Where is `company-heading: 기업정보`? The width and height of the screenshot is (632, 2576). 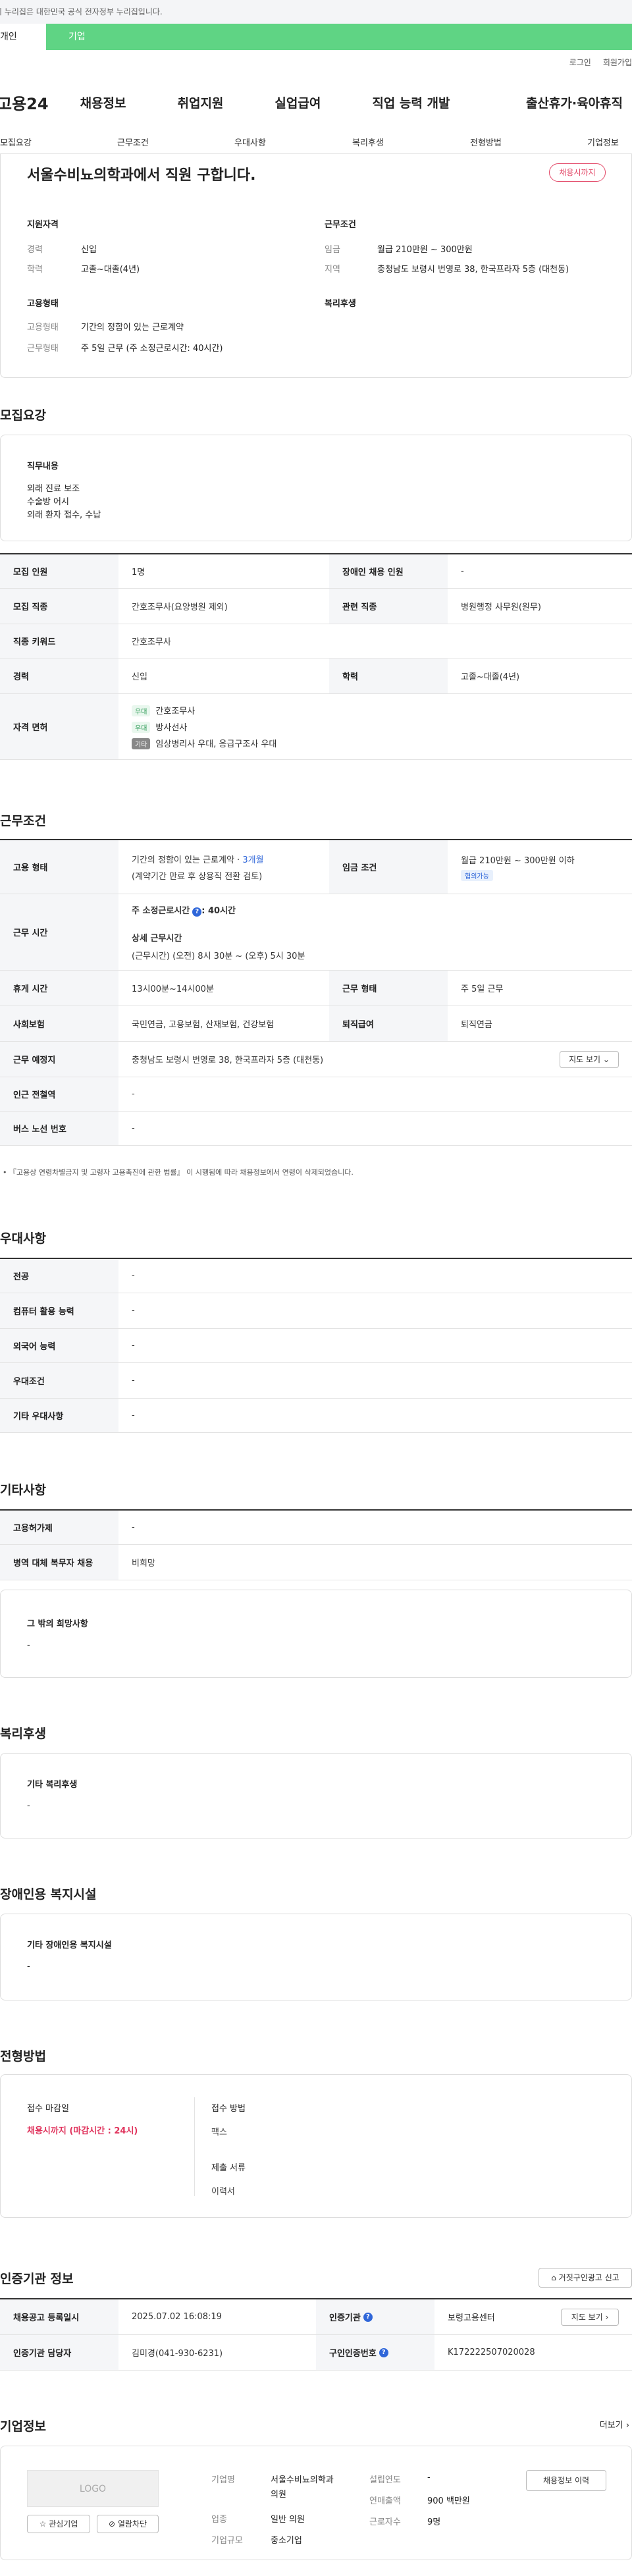
company-heading: 기업정보 is located at coordinates (23, 2426).